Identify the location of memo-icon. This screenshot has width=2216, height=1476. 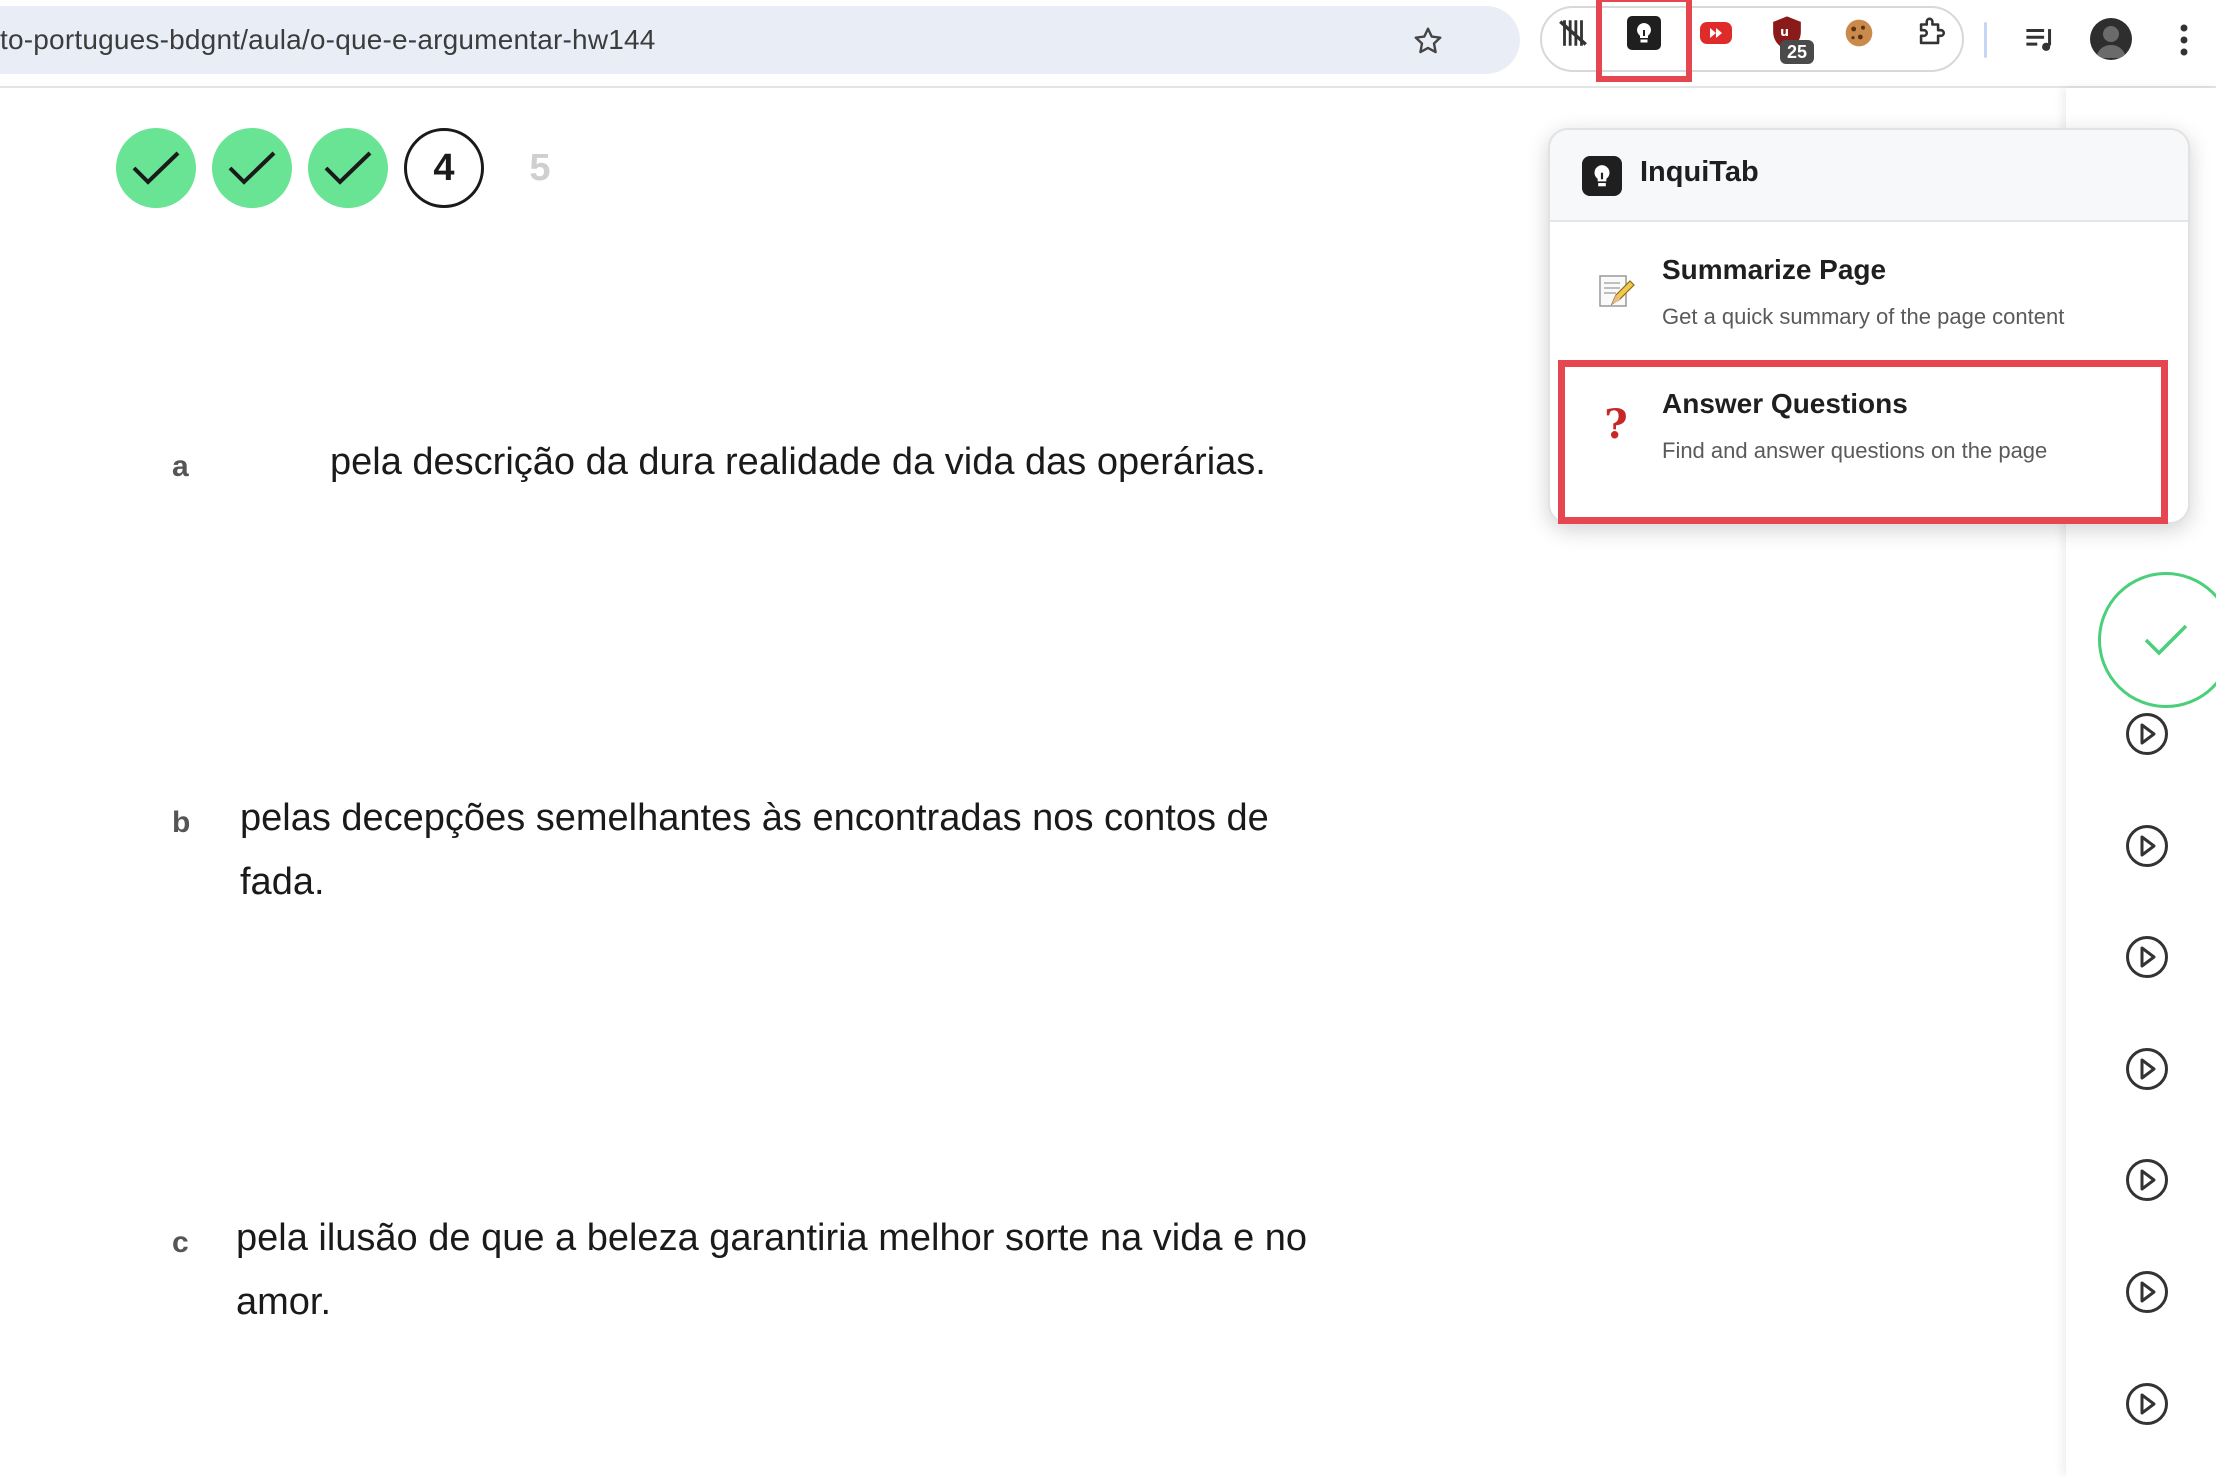
(1616, 290).